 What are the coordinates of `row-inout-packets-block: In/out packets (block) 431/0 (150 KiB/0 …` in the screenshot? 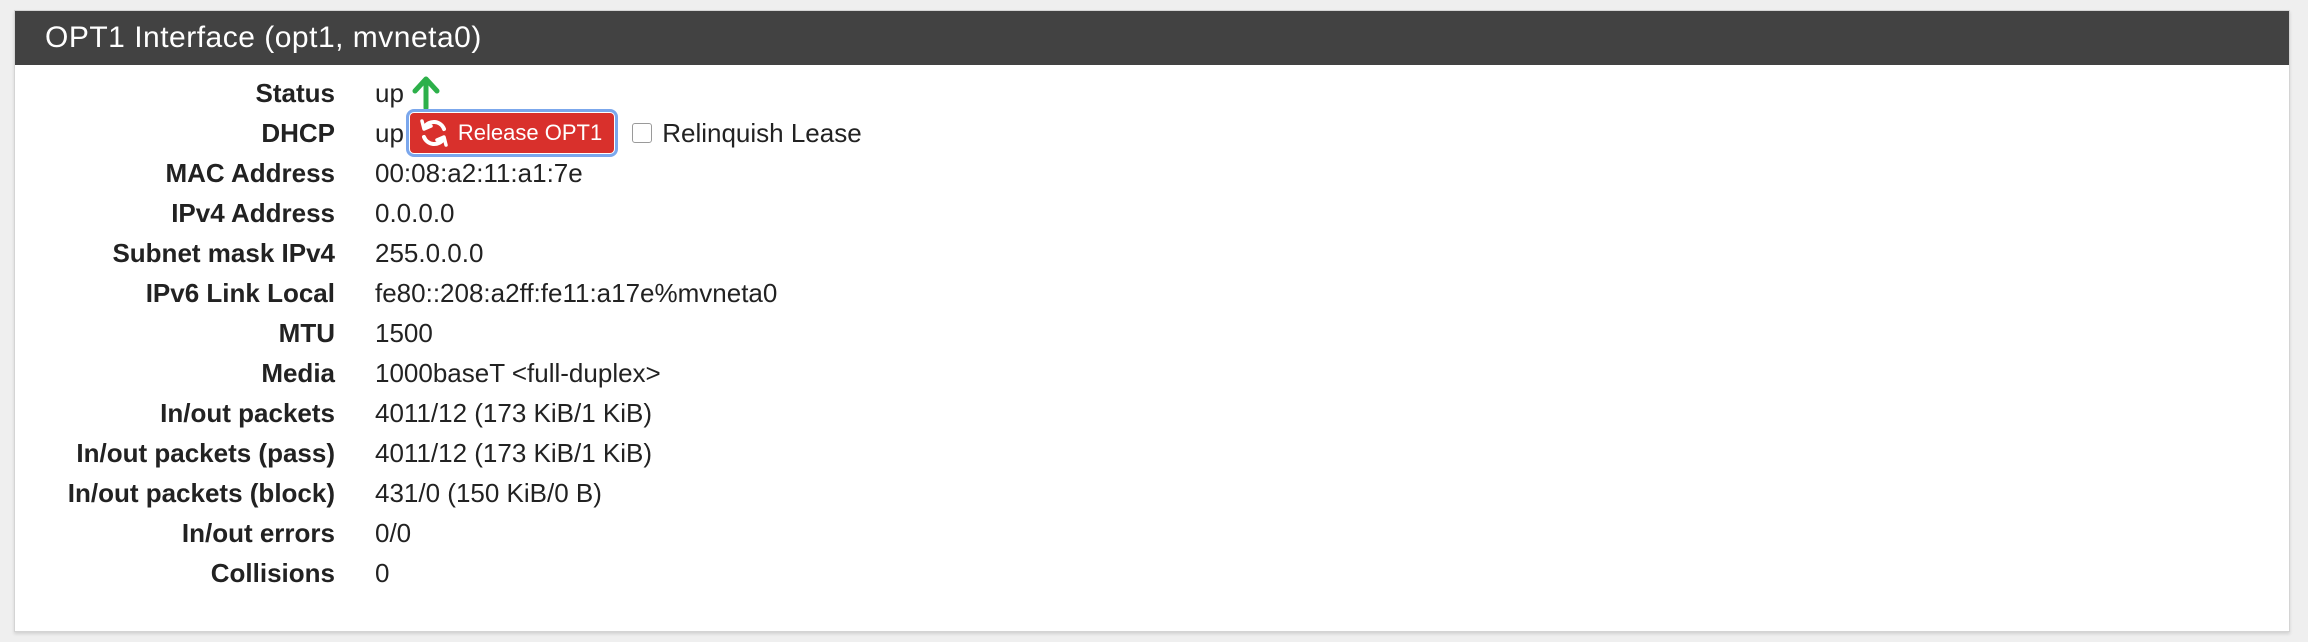 It's located at (1152, 493).